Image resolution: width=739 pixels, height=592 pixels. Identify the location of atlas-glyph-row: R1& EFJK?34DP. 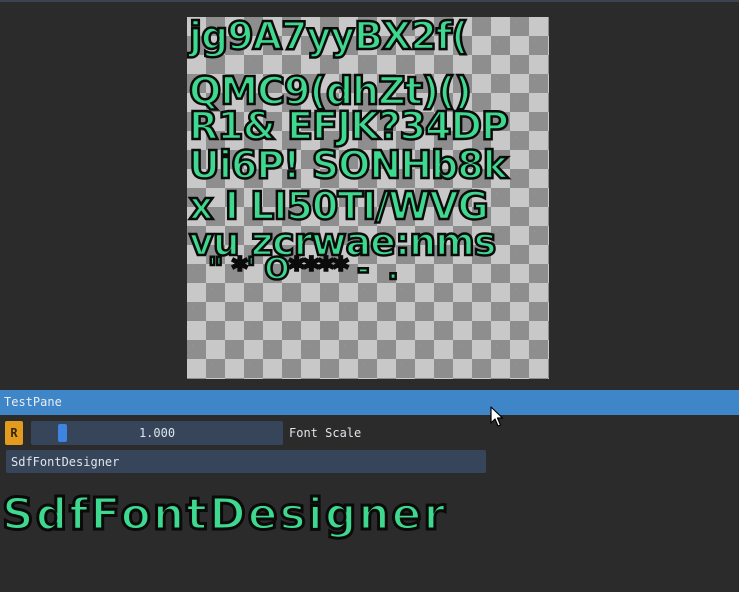
(349, 126).